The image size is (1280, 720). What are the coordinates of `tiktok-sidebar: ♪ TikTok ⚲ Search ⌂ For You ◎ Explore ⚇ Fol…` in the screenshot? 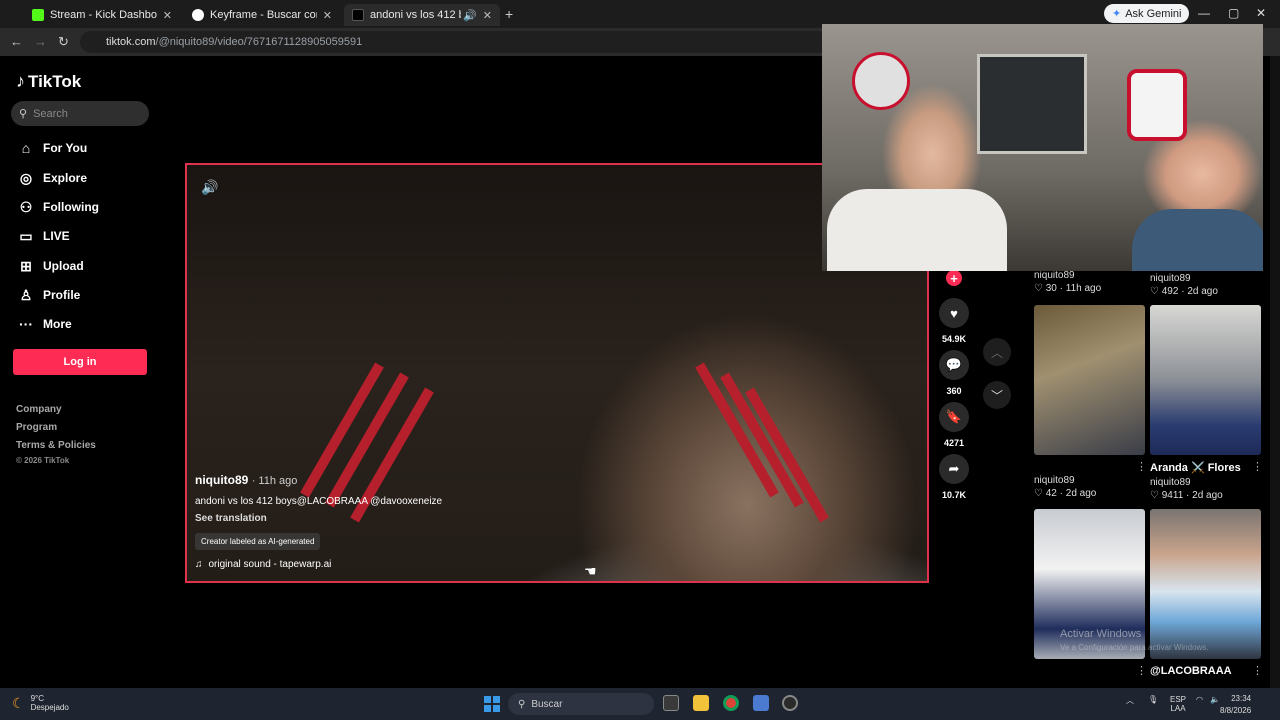 It's located at (85, 372).